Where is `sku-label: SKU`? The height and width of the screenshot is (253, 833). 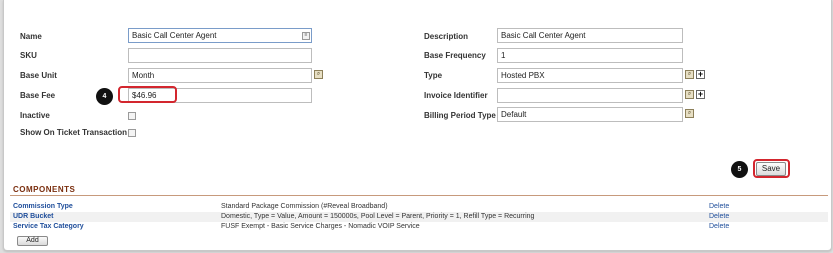
sku-label: SKU is located at coordinates (28, 55).